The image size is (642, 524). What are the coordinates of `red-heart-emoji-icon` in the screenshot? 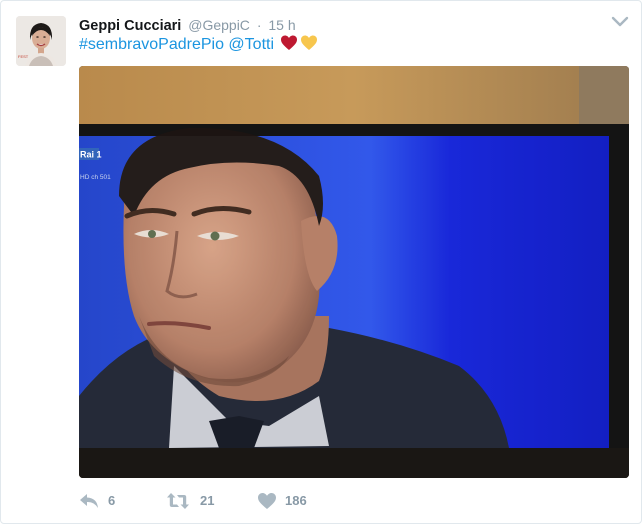 It's located at (289, 43).